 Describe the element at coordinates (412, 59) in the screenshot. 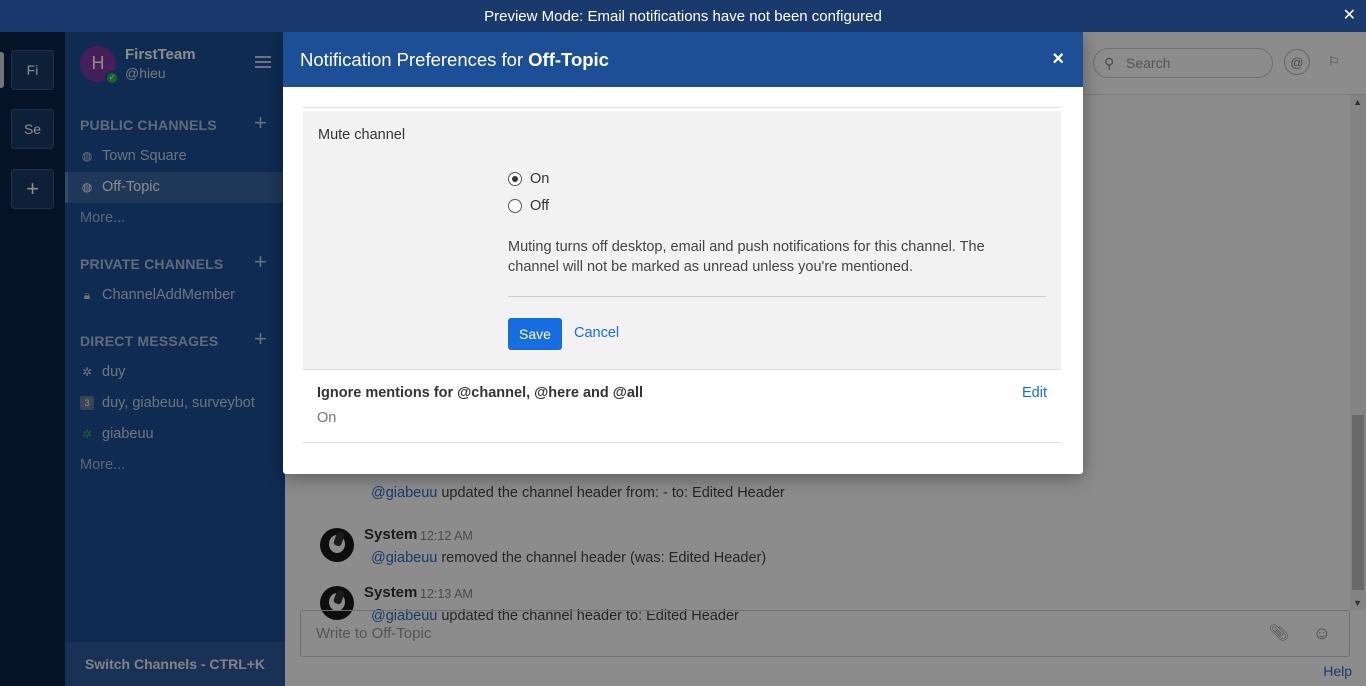

I see `modal-title: Notification Preferences for` at that location.